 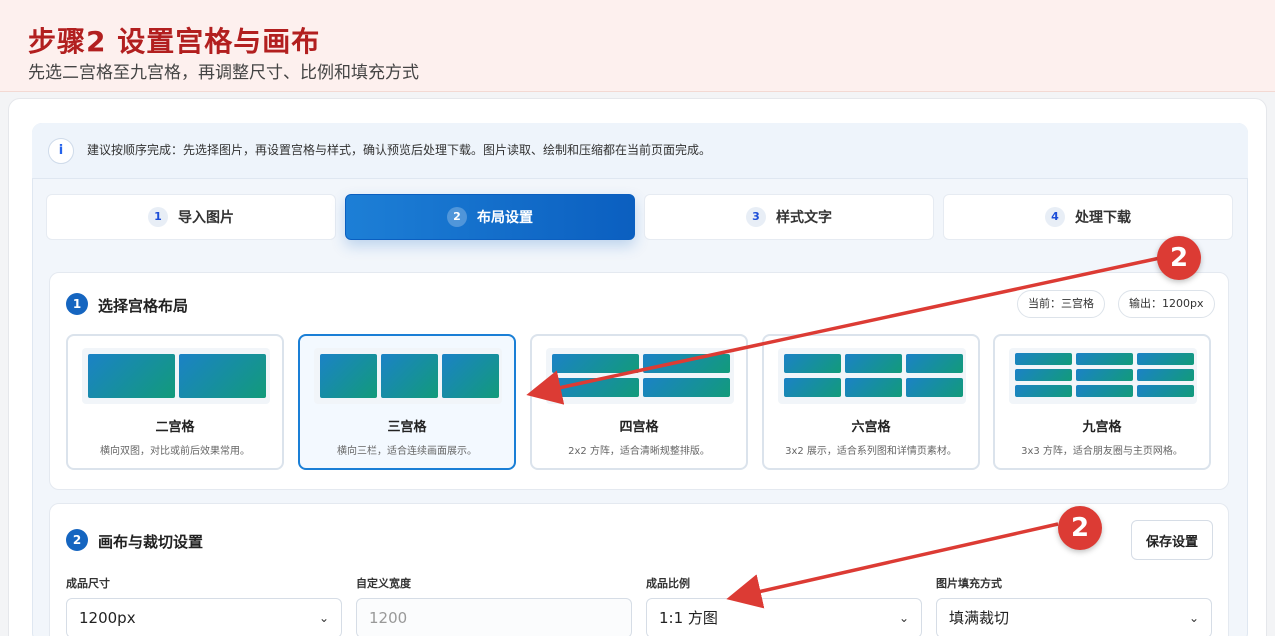 I want to click on step-number: 4, so click(x=1055, y=217).